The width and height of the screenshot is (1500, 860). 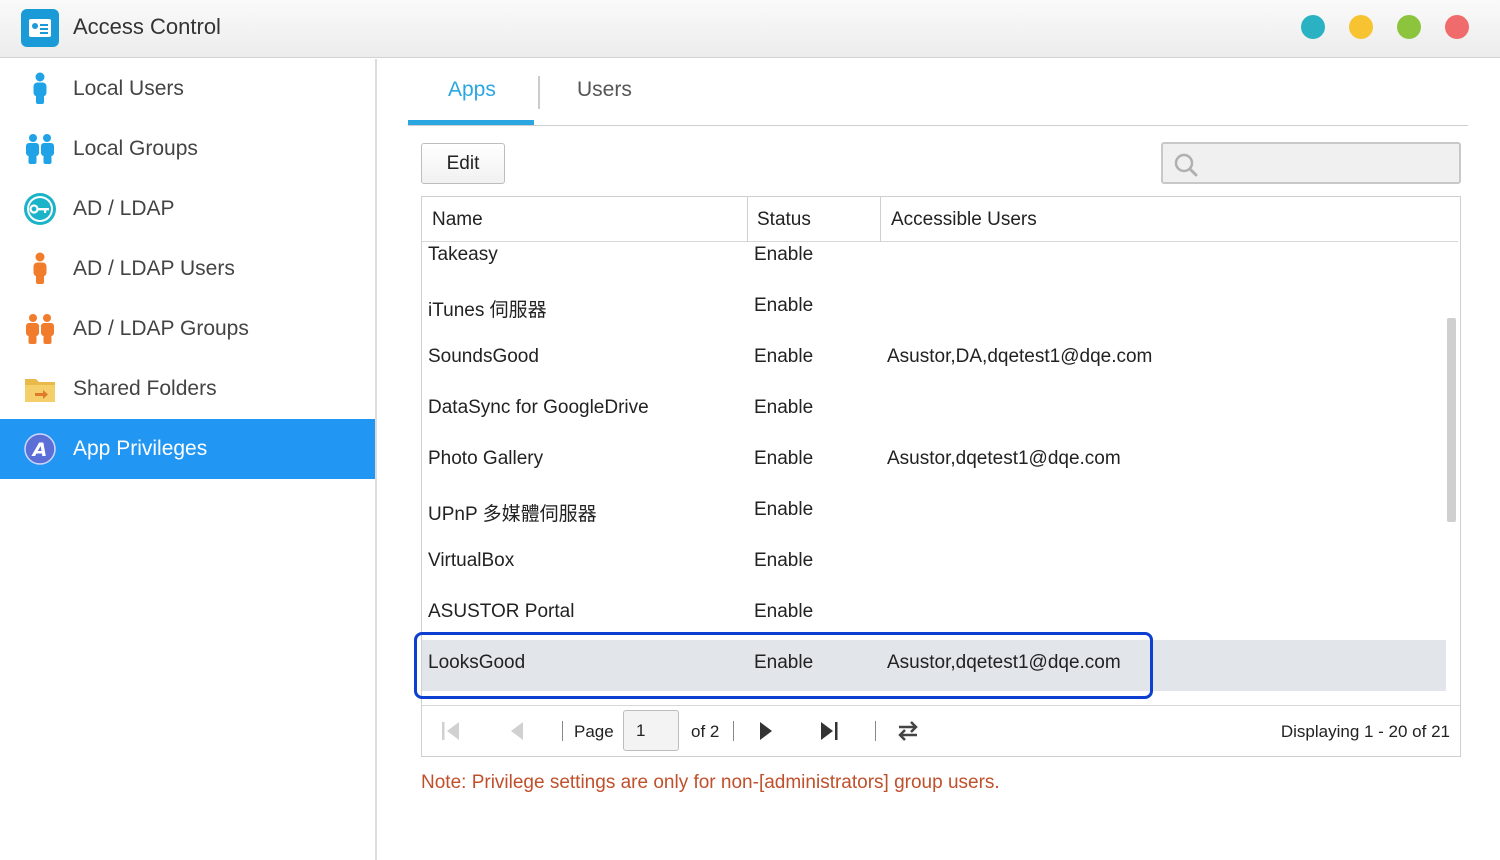 I want to click on column-header-name: Name, so click(x=457, y=220).